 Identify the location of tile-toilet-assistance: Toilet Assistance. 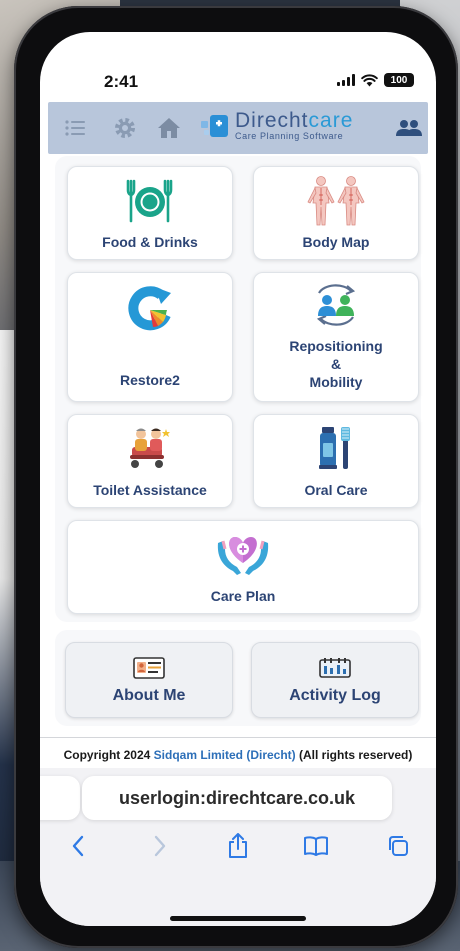
(150, 461).